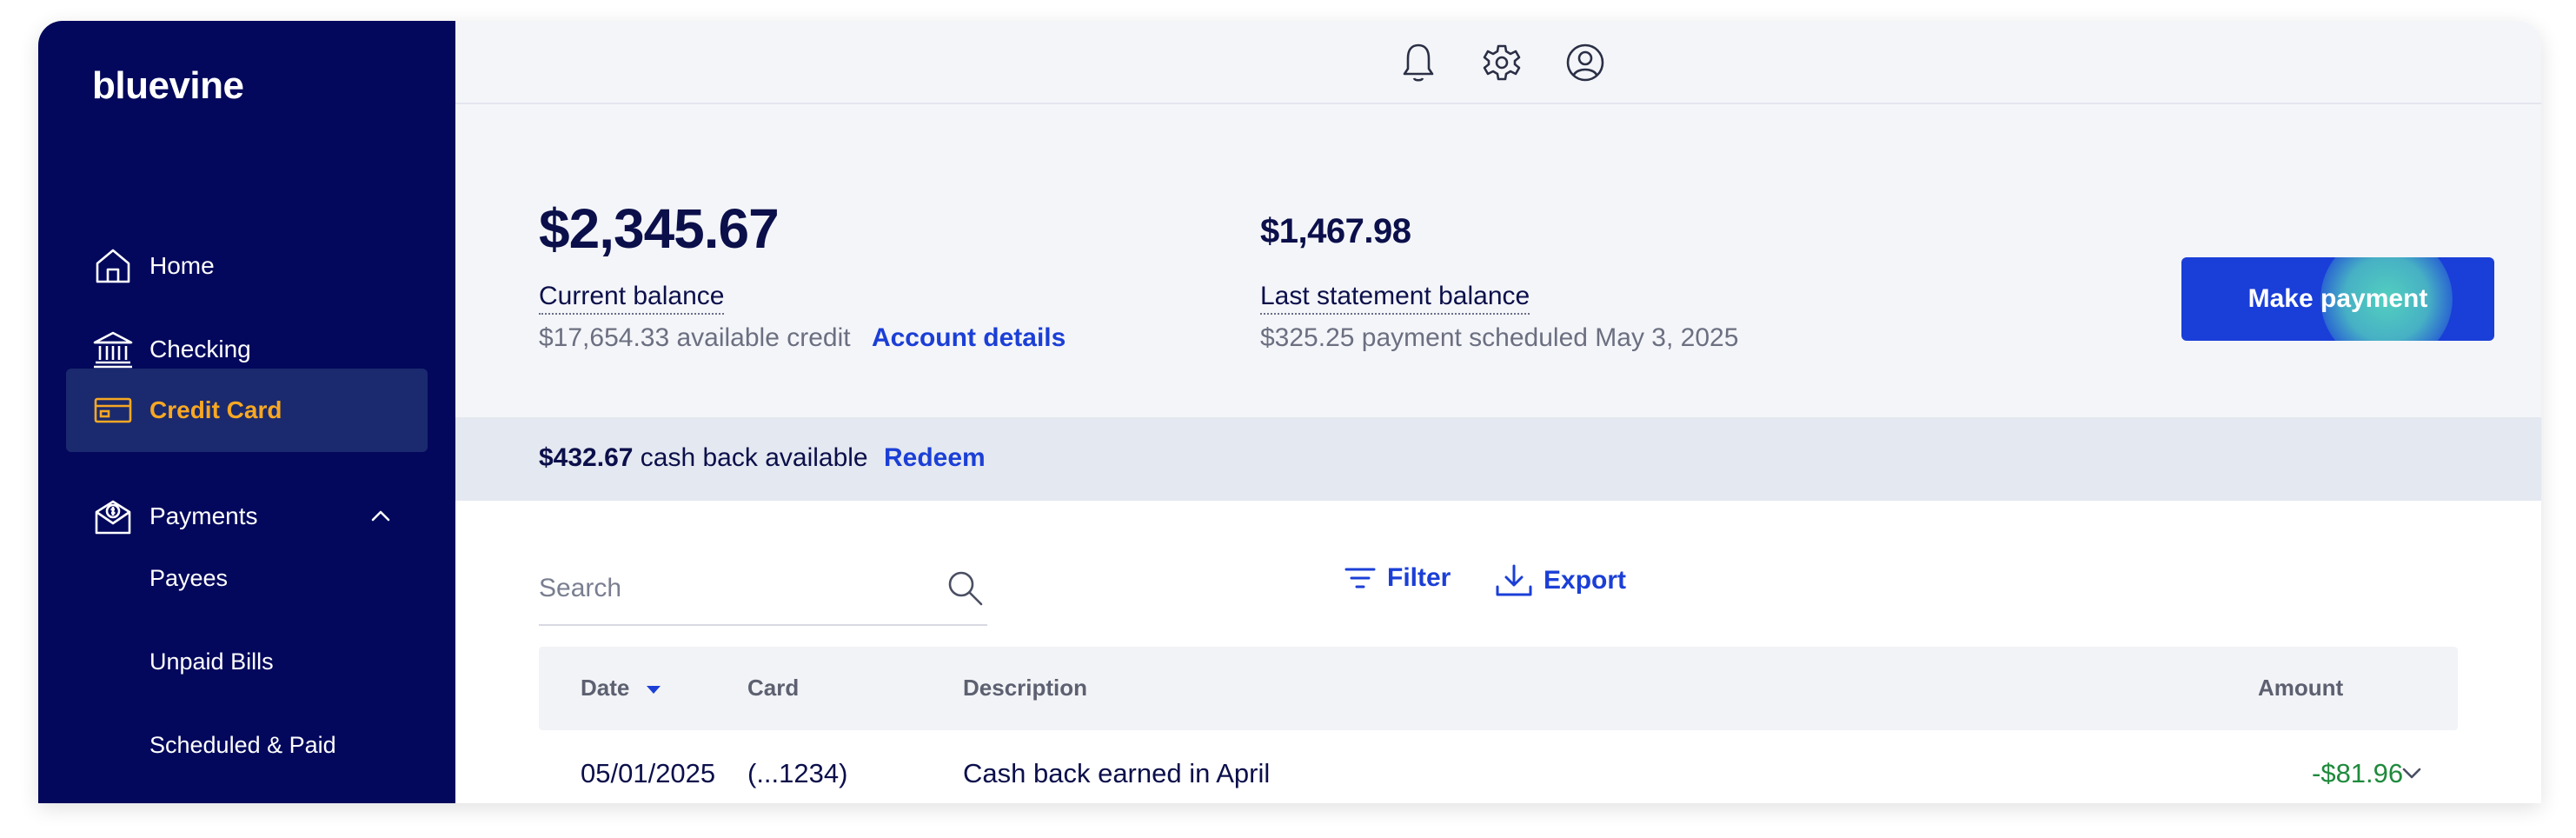 This screenshot has width=2576, height=838. What do you see at coordinates (200, 349) in the screenshot?
I see `sidebar-item-label: Checking` at bounding box center [200, 349].